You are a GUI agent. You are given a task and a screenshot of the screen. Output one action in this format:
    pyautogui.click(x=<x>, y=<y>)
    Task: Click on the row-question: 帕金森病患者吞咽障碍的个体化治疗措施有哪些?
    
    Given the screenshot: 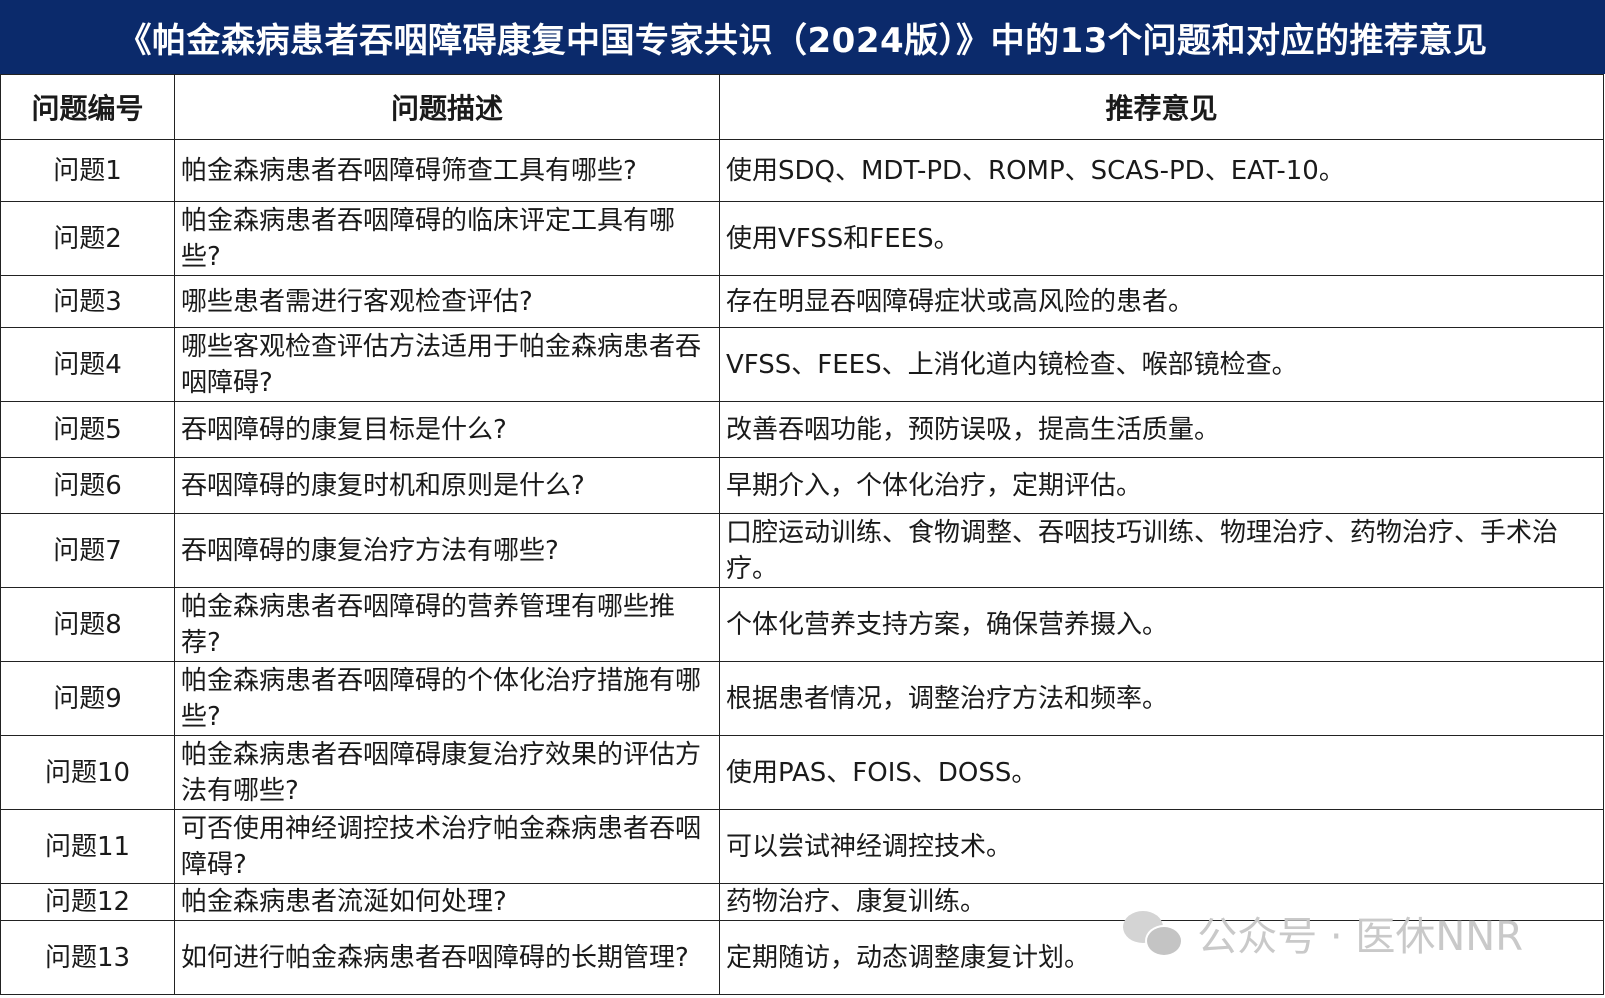 What is the action you would take?
    pyautogui.click(x=447, y=698)
    